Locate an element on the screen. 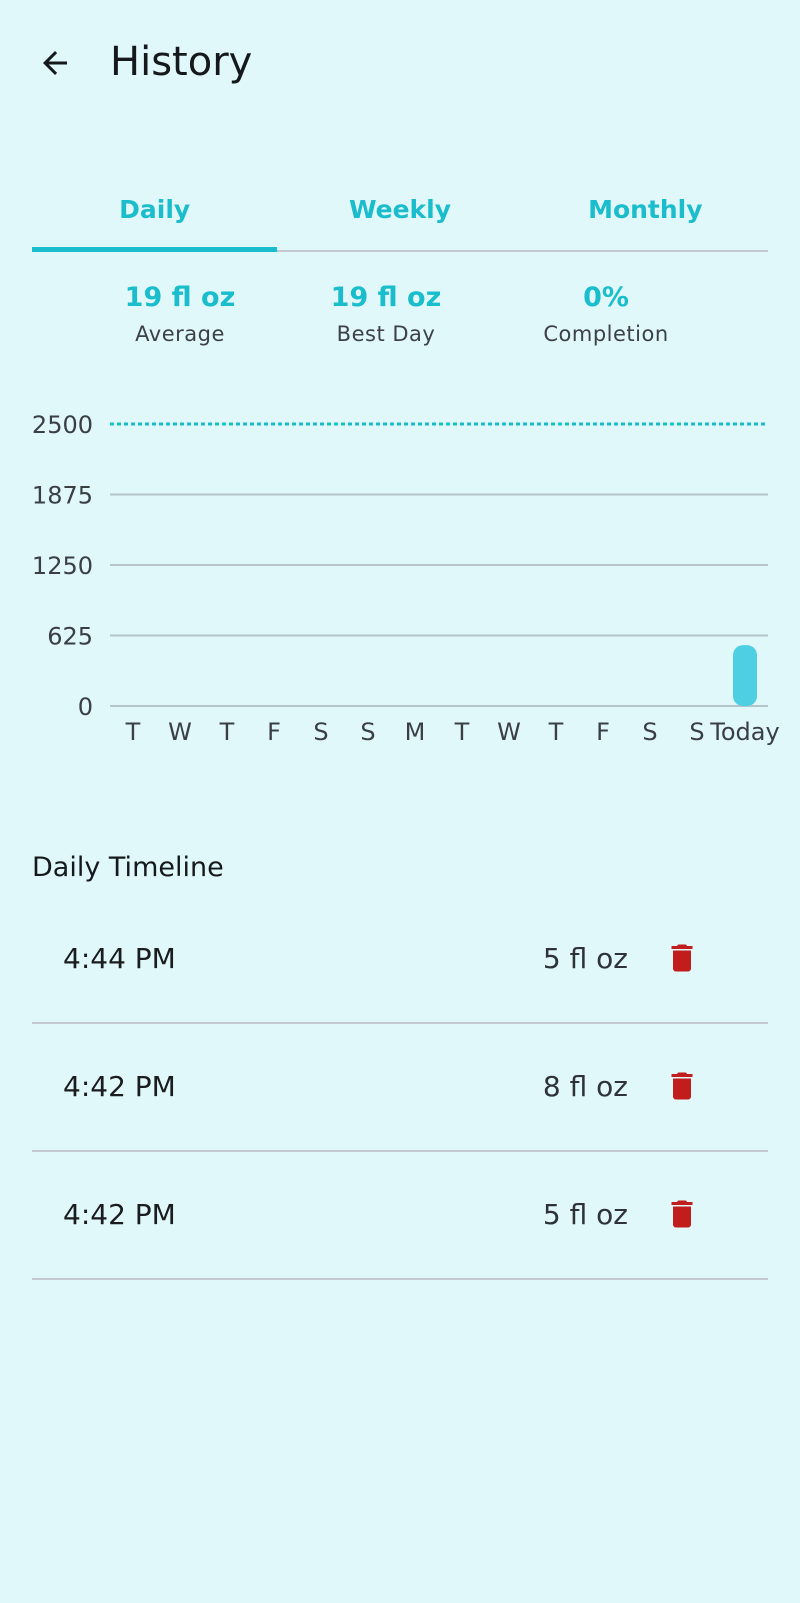  tab-weekly: Weekly is located at coordinates (399, 209).